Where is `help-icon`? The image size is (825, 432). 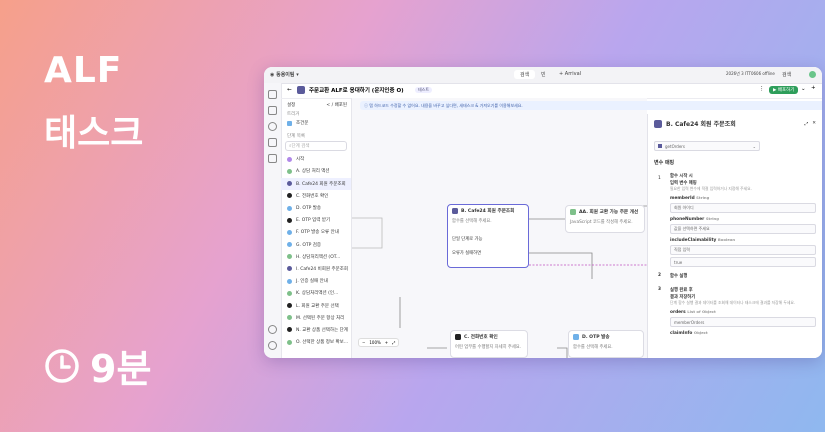
help-icon is located at coordinates (272, 329).